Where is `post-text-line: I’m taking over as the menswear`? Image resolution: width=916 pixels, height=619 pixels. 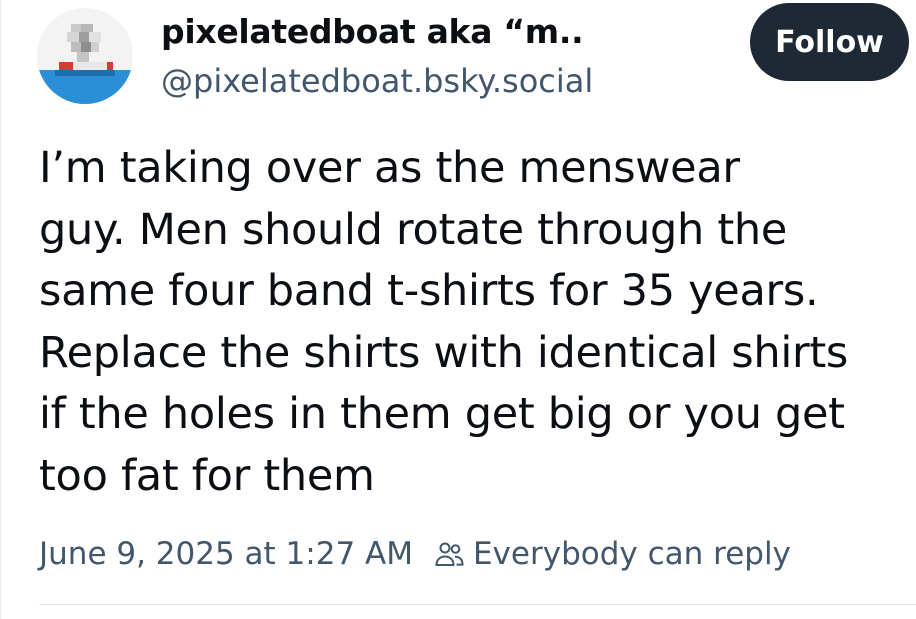 post-text-line: I’m taking over as the menswear is located at coordinates (389, 168).